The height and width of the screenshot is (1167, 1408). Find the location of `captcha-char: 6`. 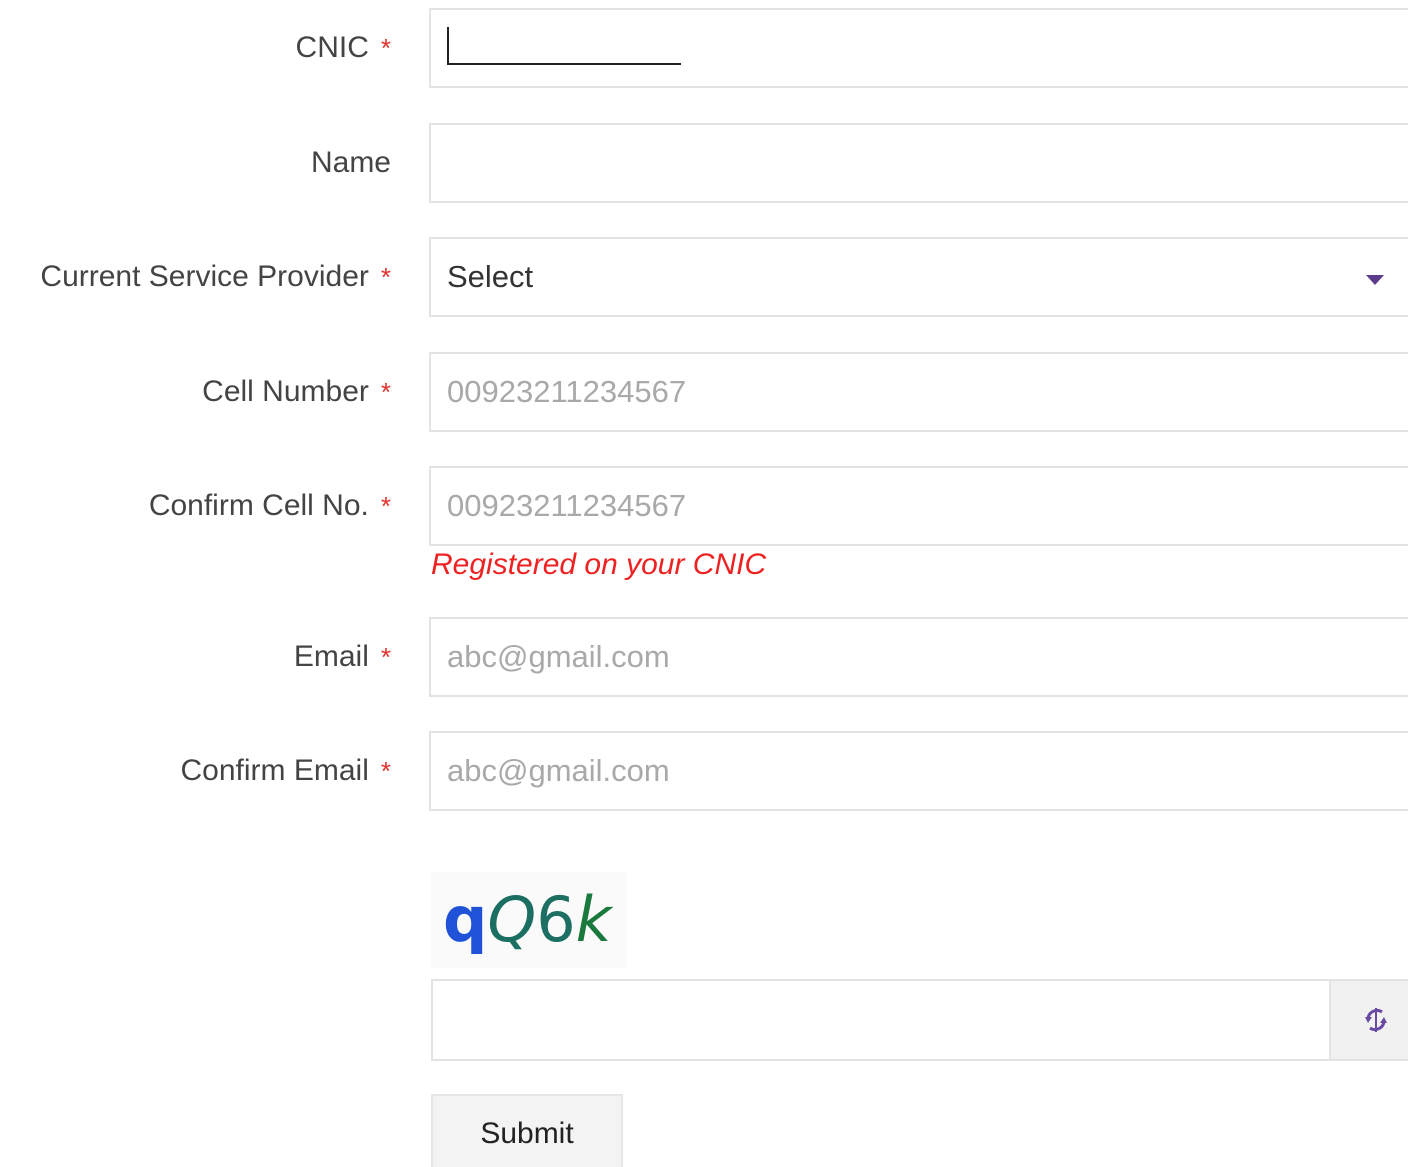

captcha-char: 6 is located at coordinates (556, 919).